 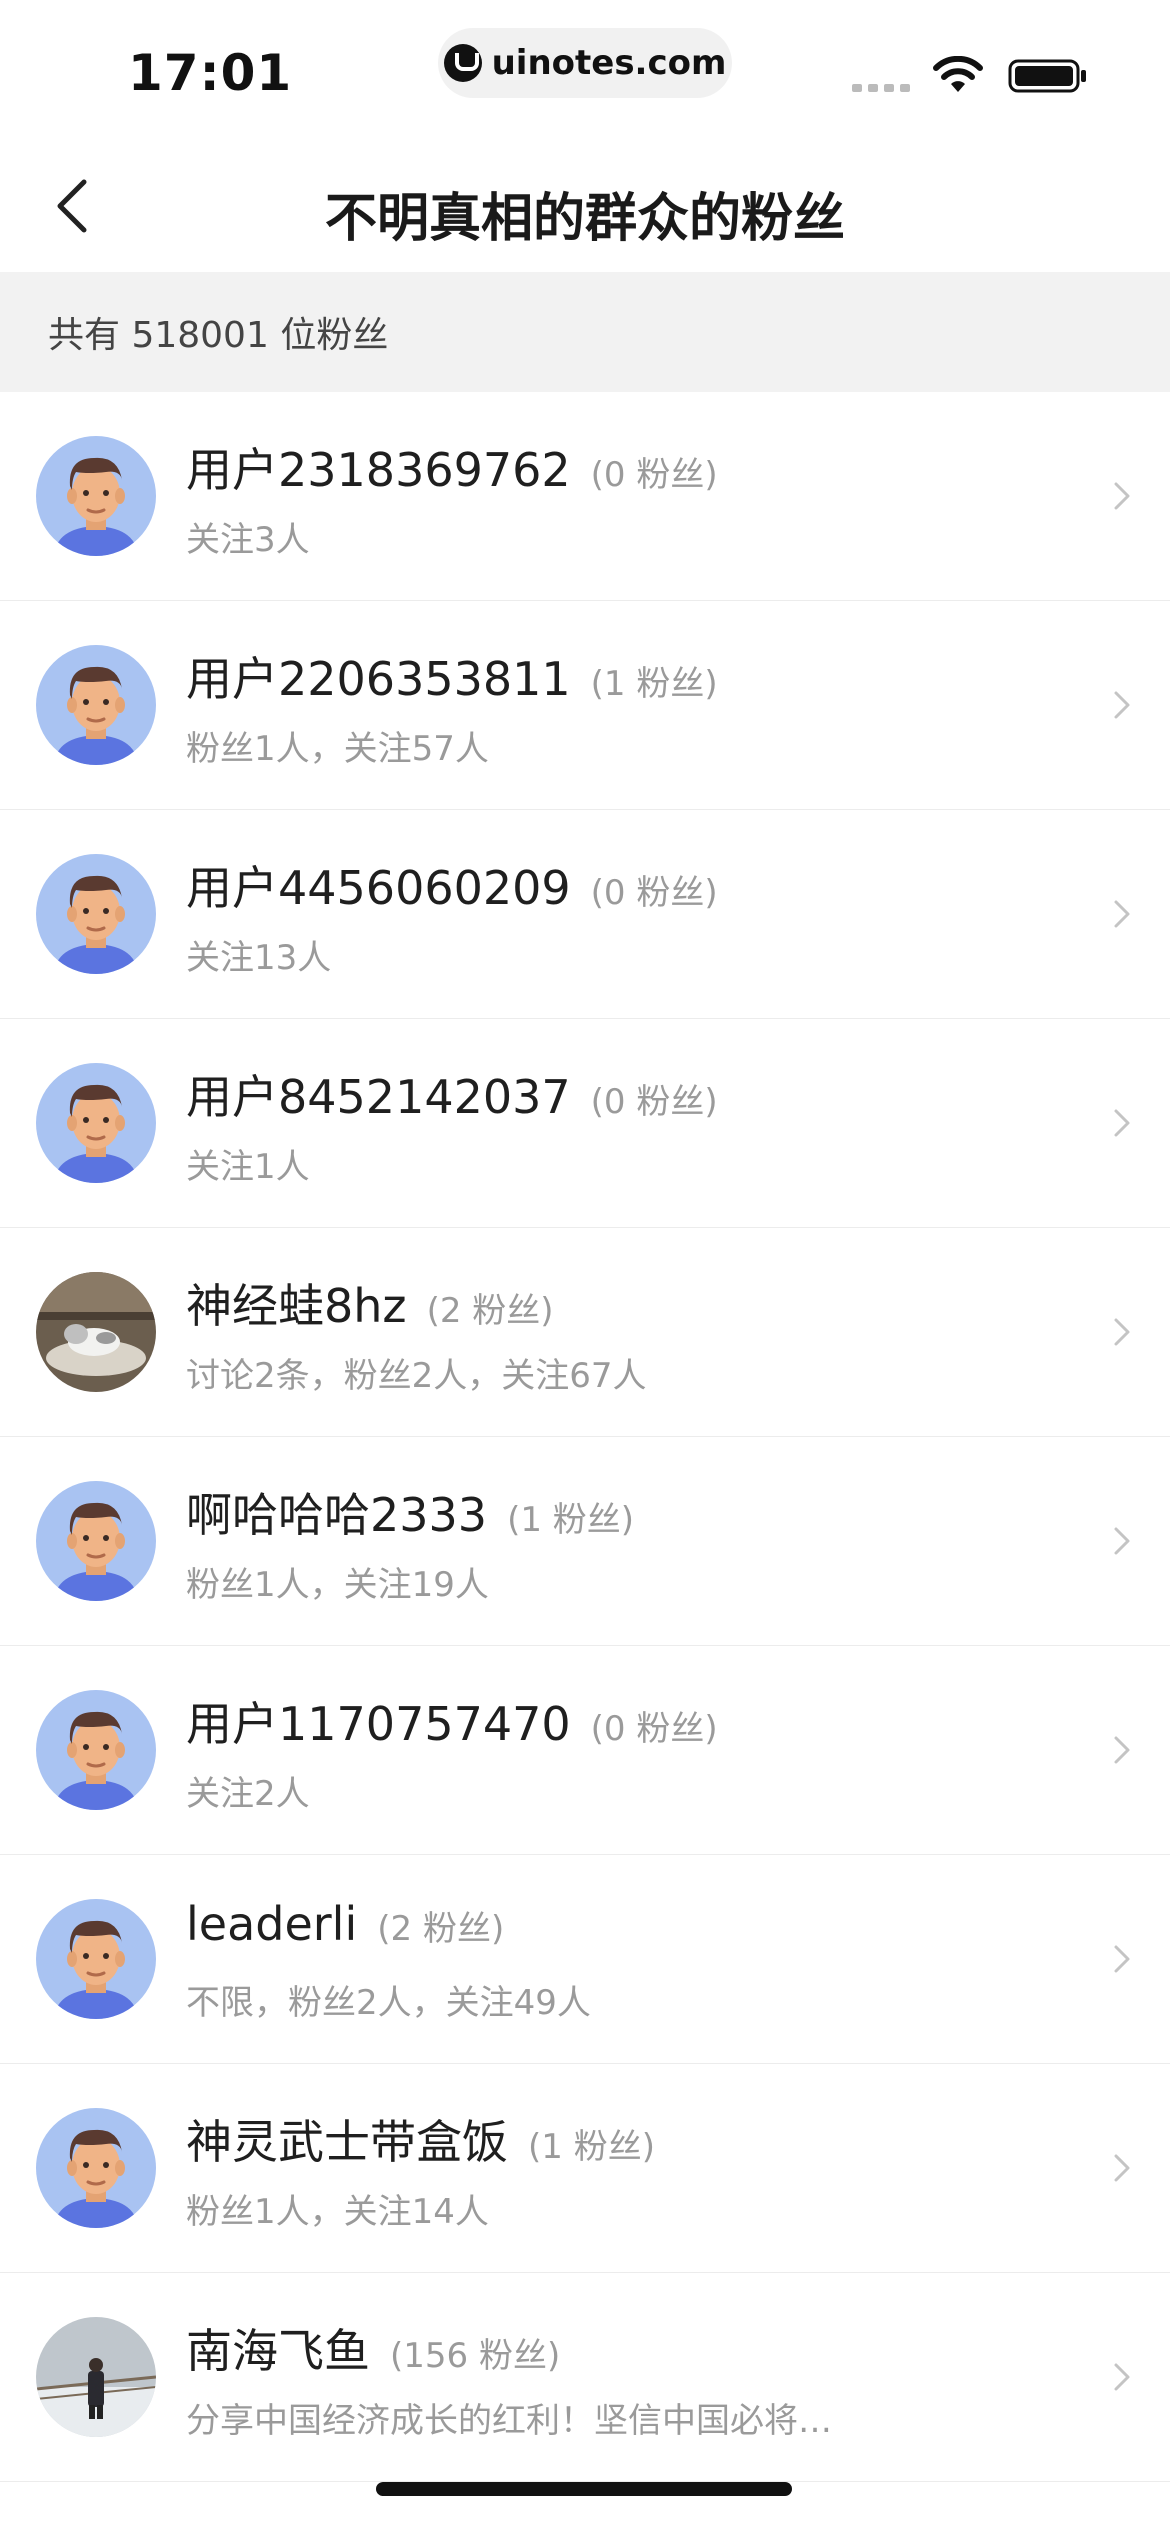 I want to click on site-logo-icon, so click(x=462, y=63).